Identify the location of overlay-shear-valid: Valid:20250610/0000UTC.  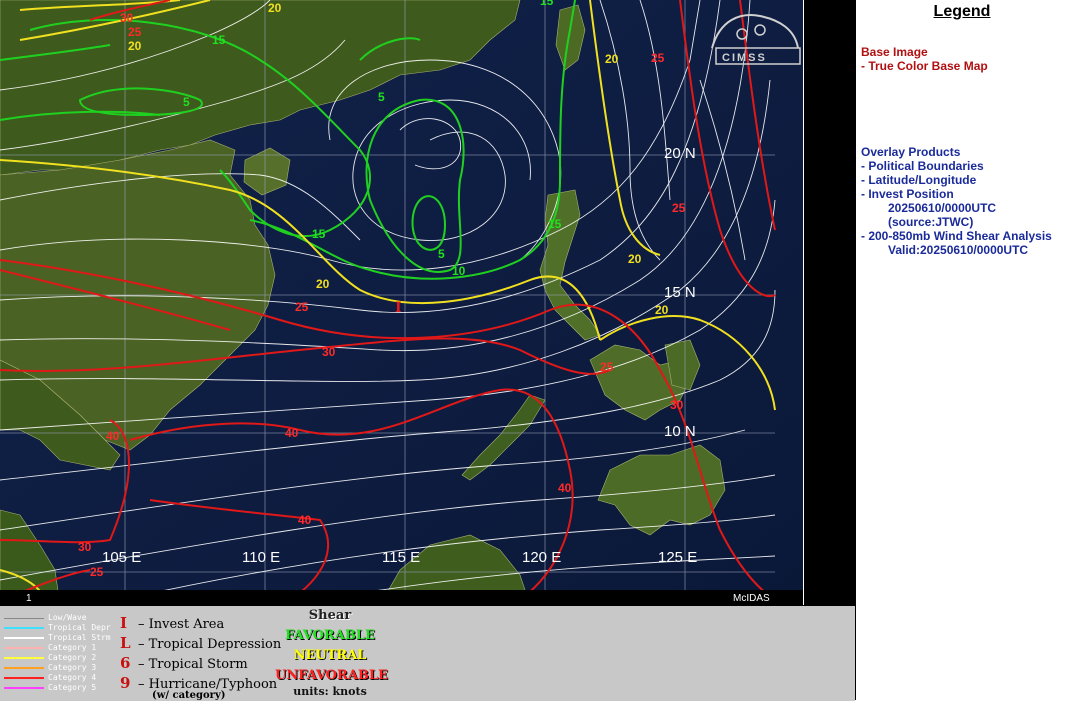
(958, 250).